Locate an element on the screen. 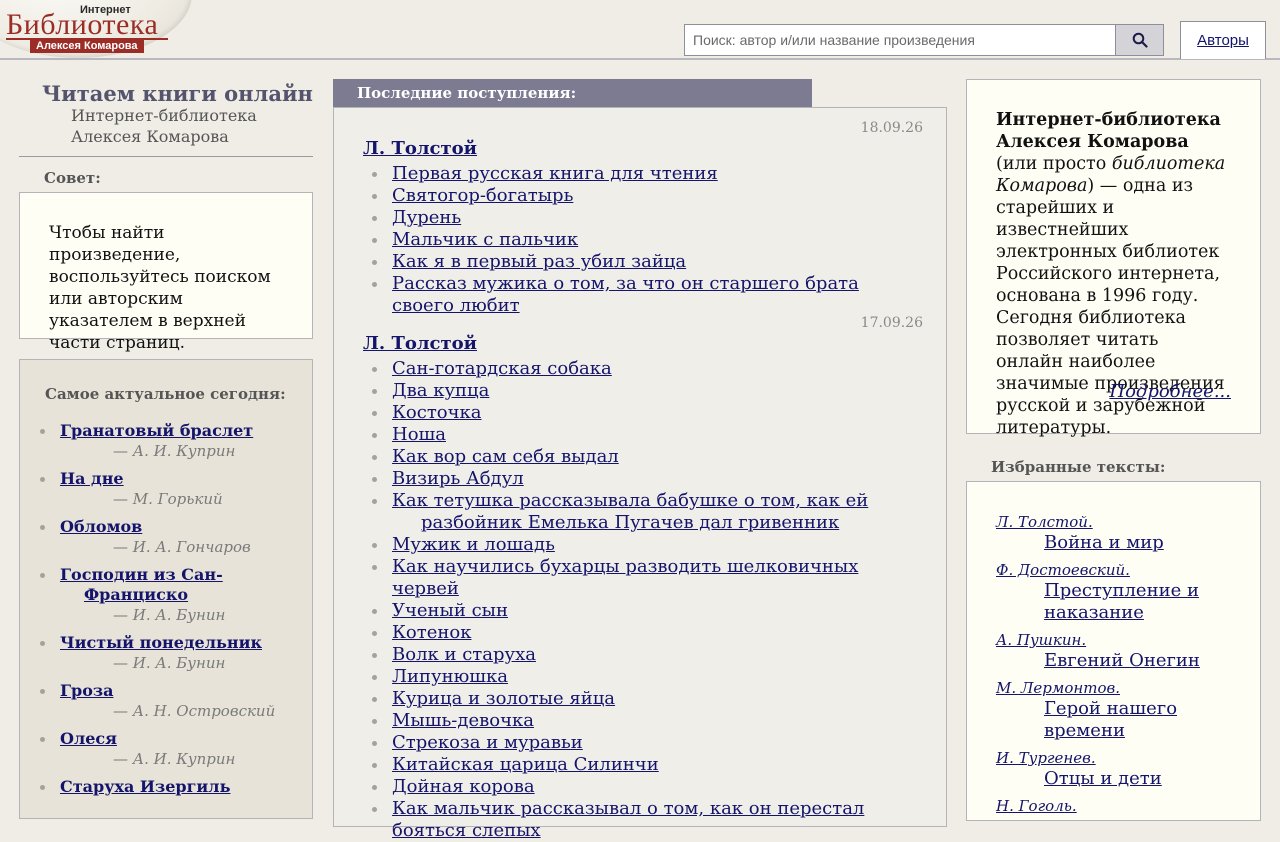  search-button is located at coordinates (1139, 40).